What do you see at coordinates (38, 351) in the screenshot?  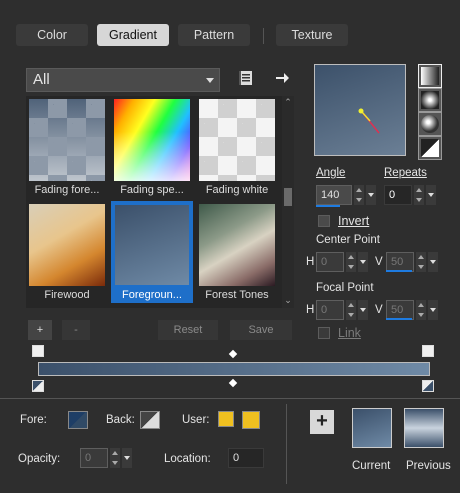 I see `transparency-stop-start` at bounding box center [38, 351].